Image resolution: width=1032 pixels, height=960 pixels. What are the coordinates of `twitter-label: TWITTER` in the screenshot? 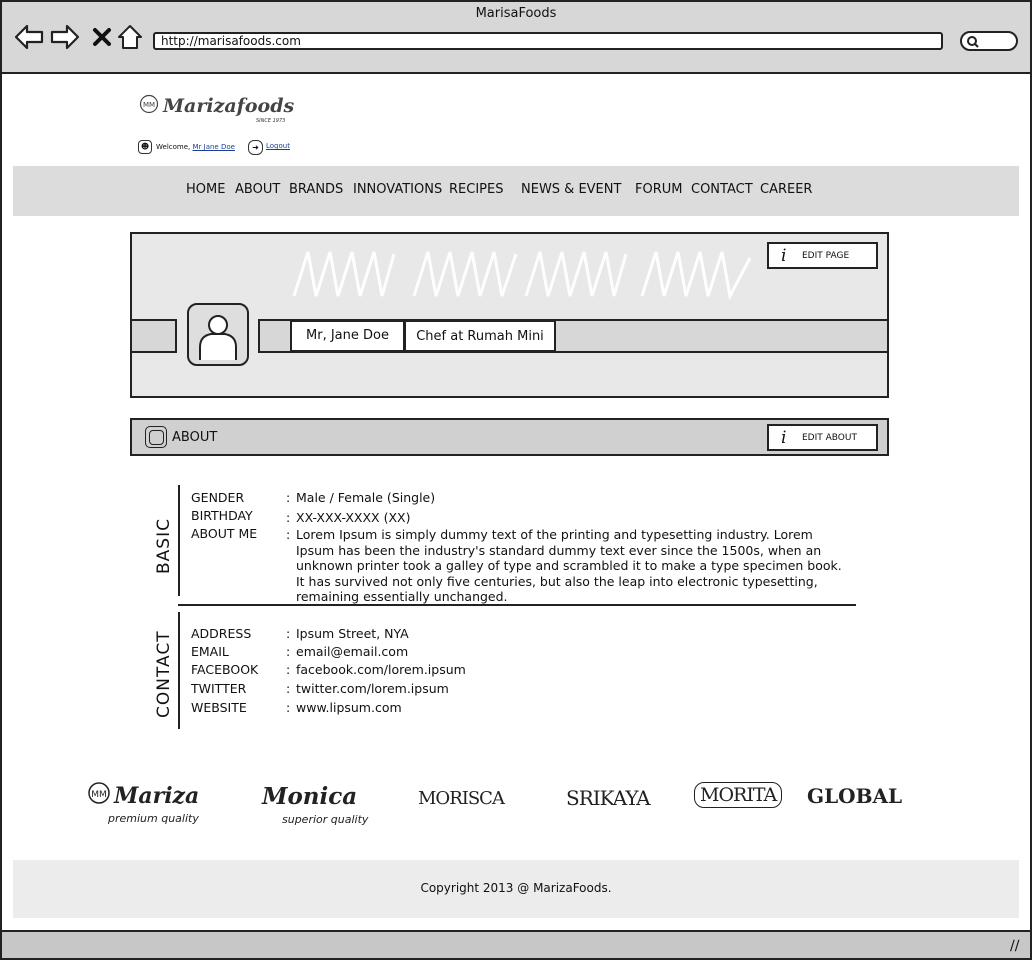 It's located at (219, 688).